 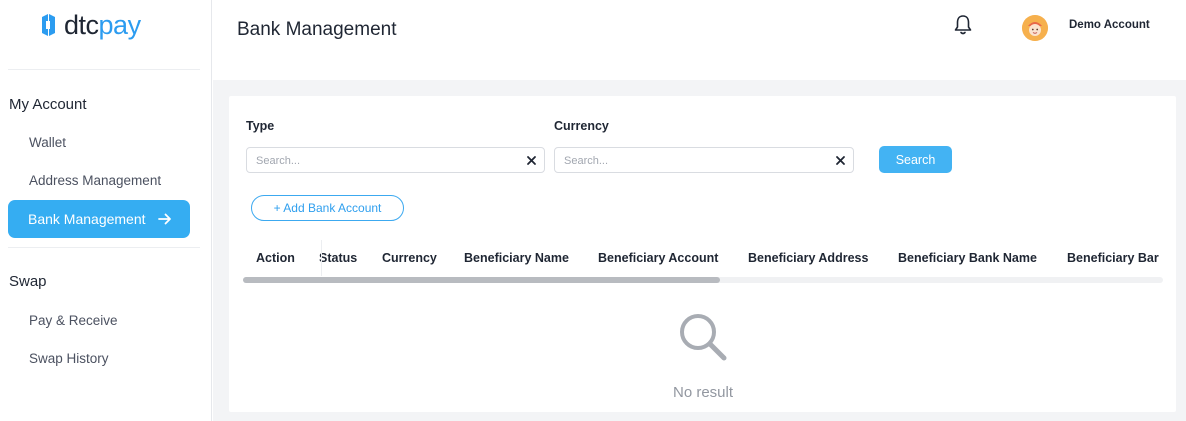 I want to click on column-header-beneficiary-name: Beneficiary Name, so click(x=531, y=258).